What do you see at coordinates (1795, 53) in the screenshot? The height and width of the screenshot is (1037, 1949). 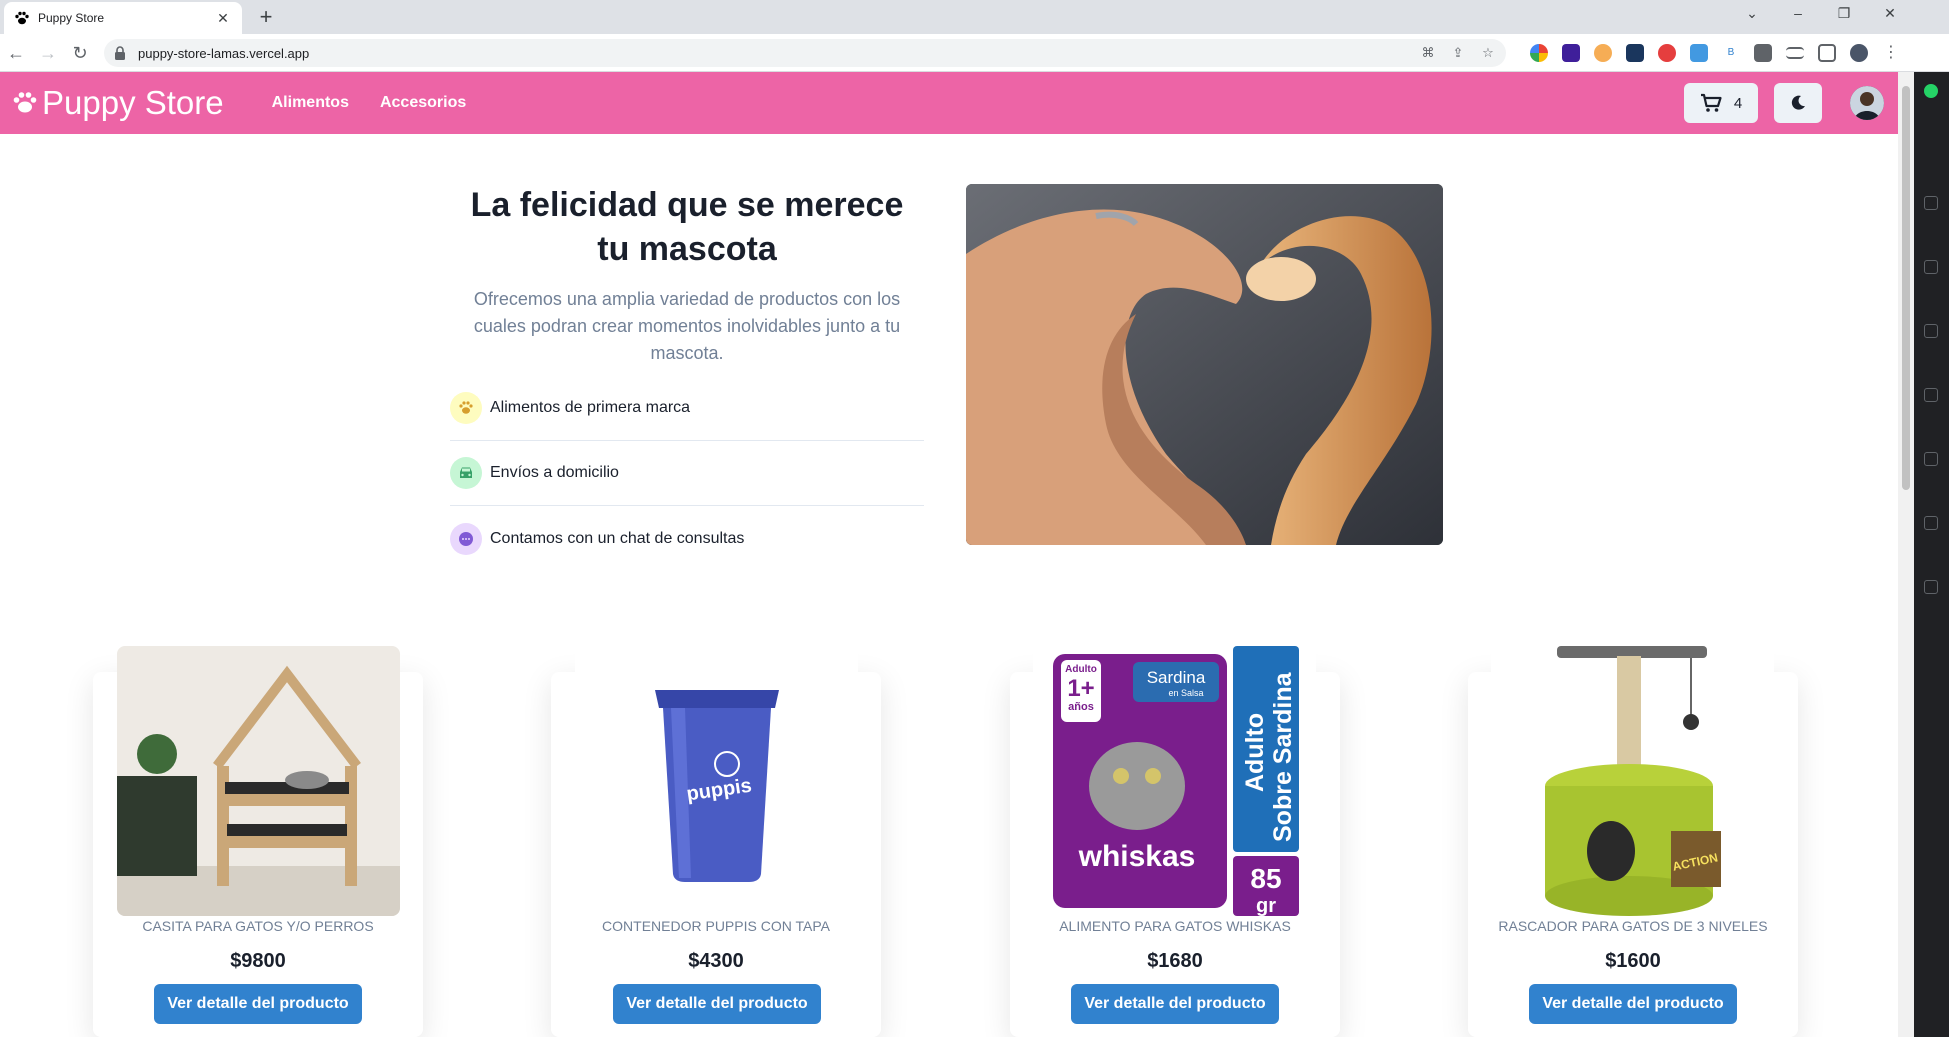 I see `reading-list-icon` at bounding box center [1795, 53].